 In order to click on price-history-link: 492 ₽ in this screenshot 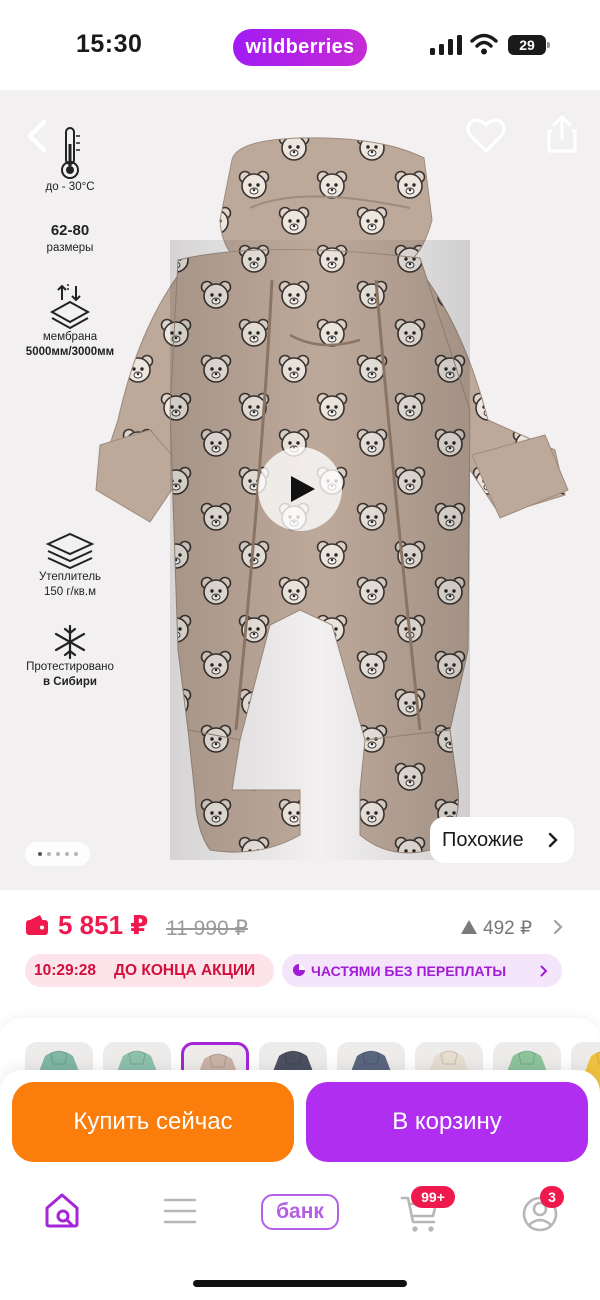, I will do `click(515, 927)`.